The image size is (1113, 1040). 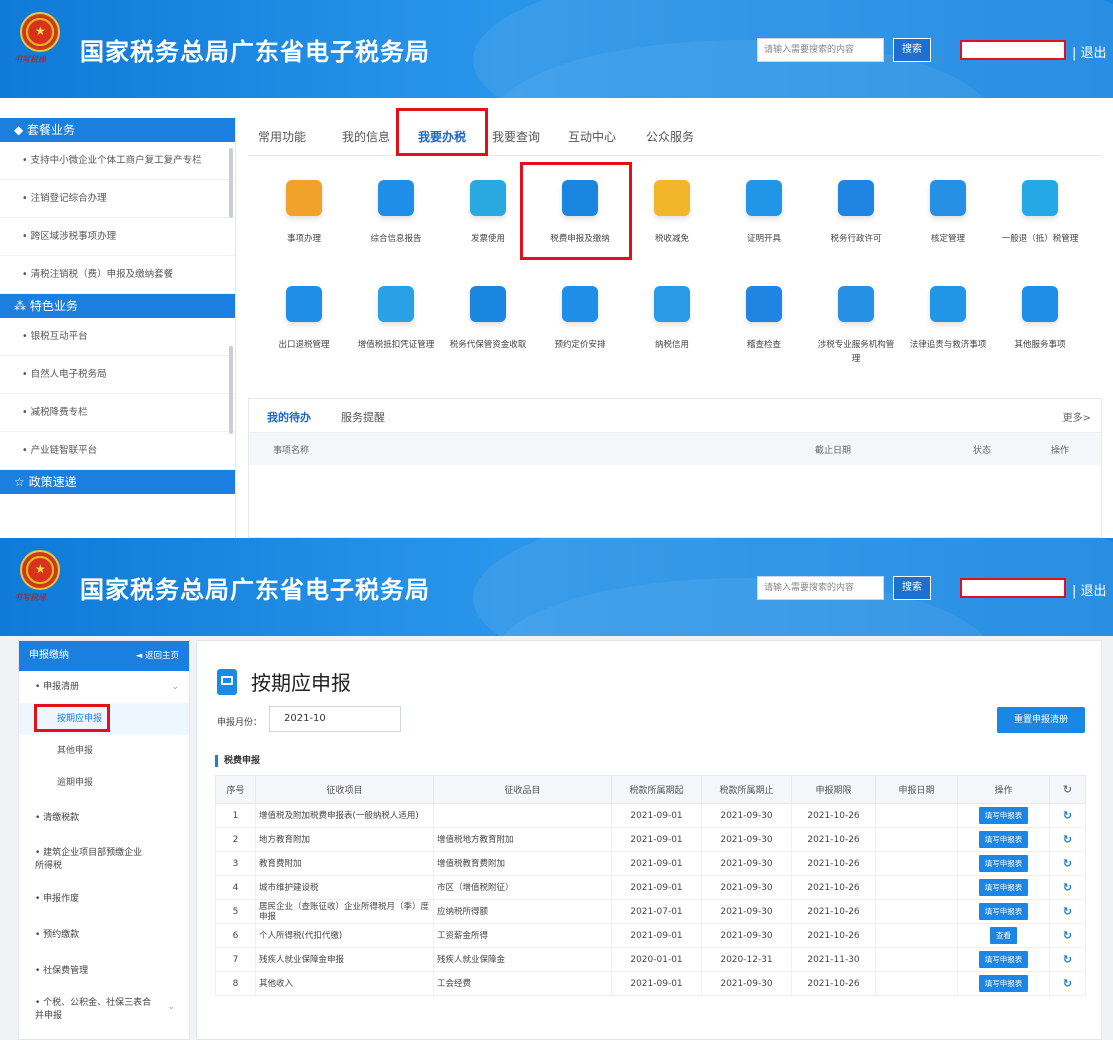 I want to click on sidebar-item: • 清缴税款, so click(x=104, y=818).